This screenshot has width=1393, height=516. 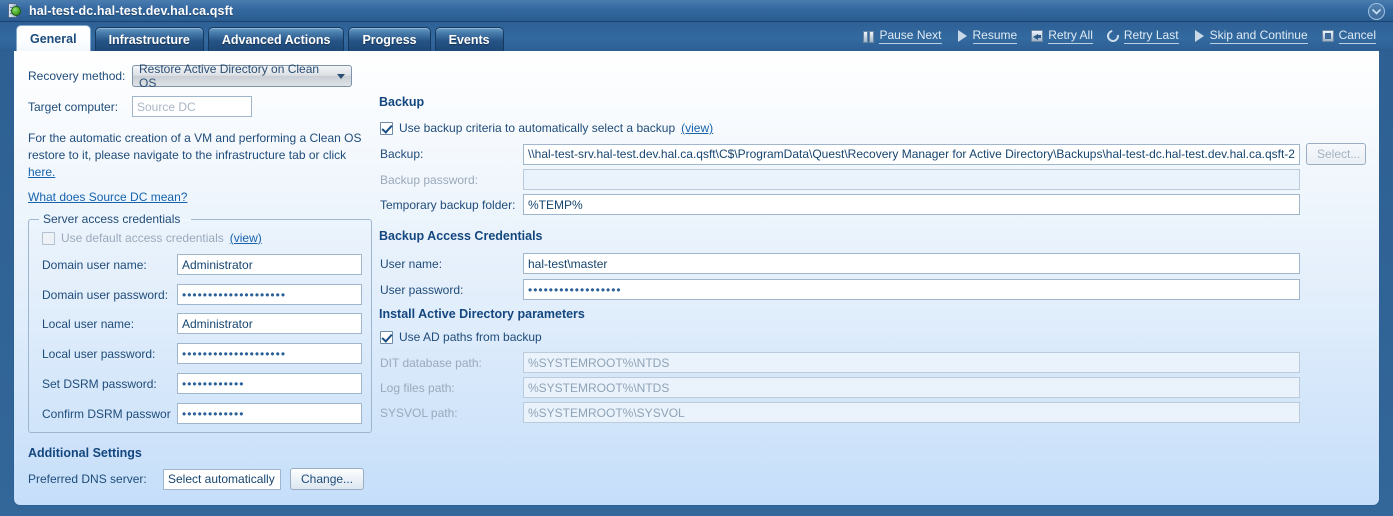 What do you see at coordinates (269, 264) in the screenshot?
I see `domain-user-name-input` at bounding box center [269, 264].